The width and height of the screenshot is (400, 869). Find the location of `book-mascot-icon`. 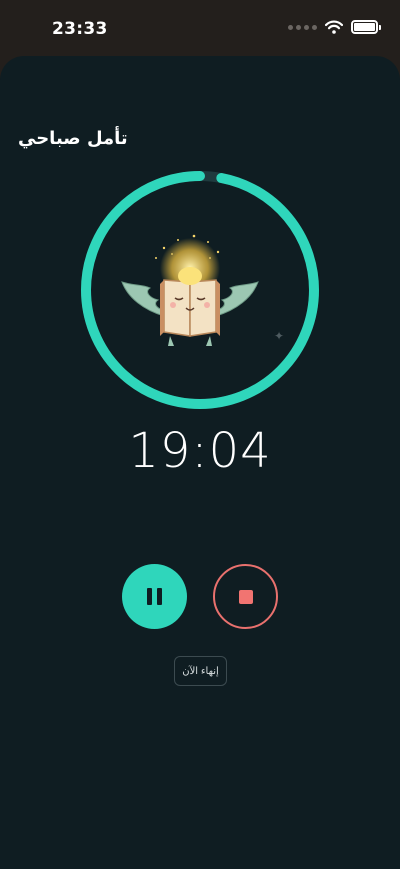

book-mascot-icon is located at coordinates (190, 290).